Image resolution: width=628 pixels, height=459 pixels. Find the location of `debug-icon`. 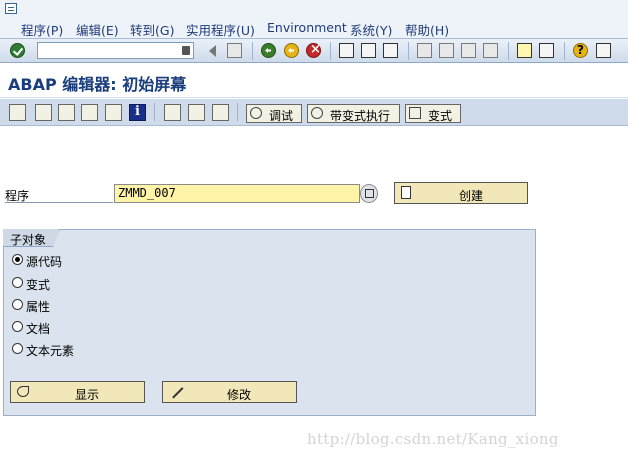

debug-icon is located at coordinates (256, 113).